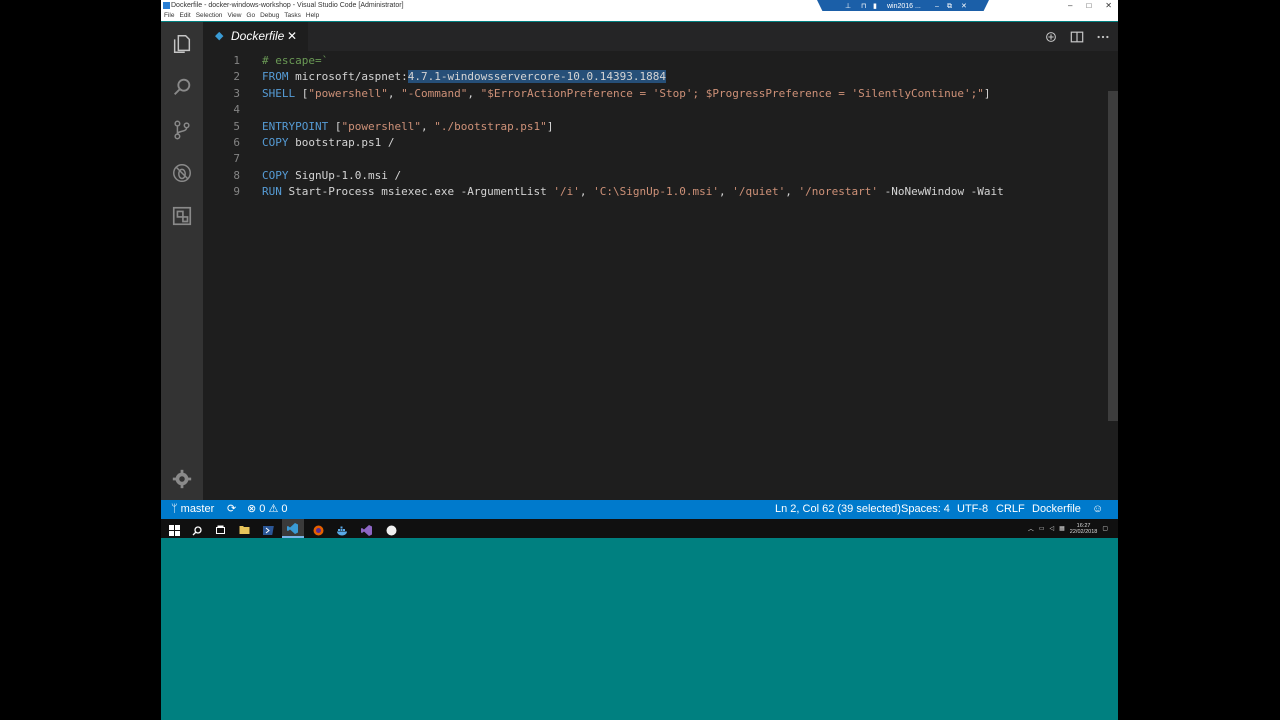 The height and width of the screenshot is (720, 1280). I want to click on line-number: 1, so click(236, 60).